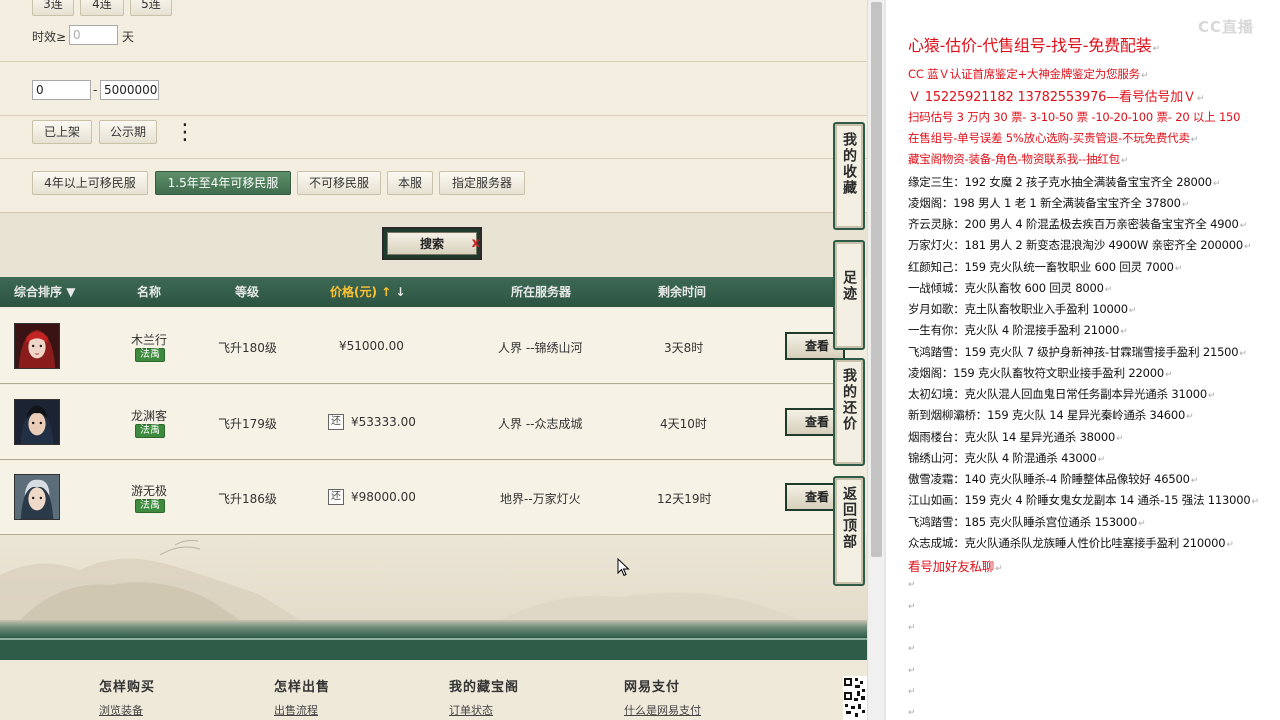 This screenshot has width=1280, height=720. What do you see at coordinates (849, 164) in the screenshot?
I see `side-tab-label: 我的收藏` at bounding box center [849, 164].